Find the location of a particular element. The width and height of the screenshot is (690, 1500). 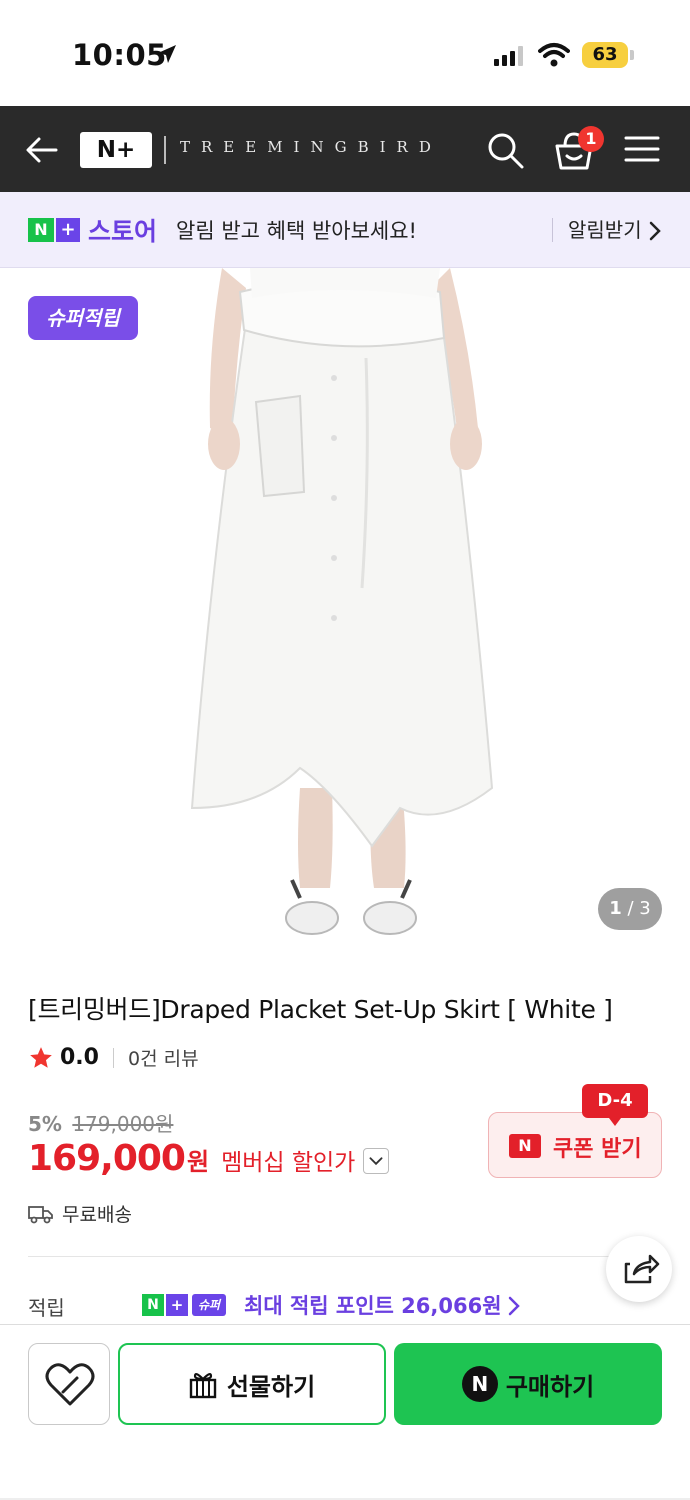

bottom-action-bar: 선물하기 N 구매하기 is located at coordinates (345, 1412).